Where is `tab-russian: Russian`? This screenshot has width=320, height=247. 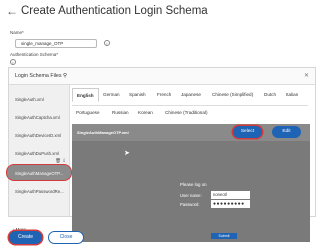 tab-russian: Russian is located at coordinates (120, 113).